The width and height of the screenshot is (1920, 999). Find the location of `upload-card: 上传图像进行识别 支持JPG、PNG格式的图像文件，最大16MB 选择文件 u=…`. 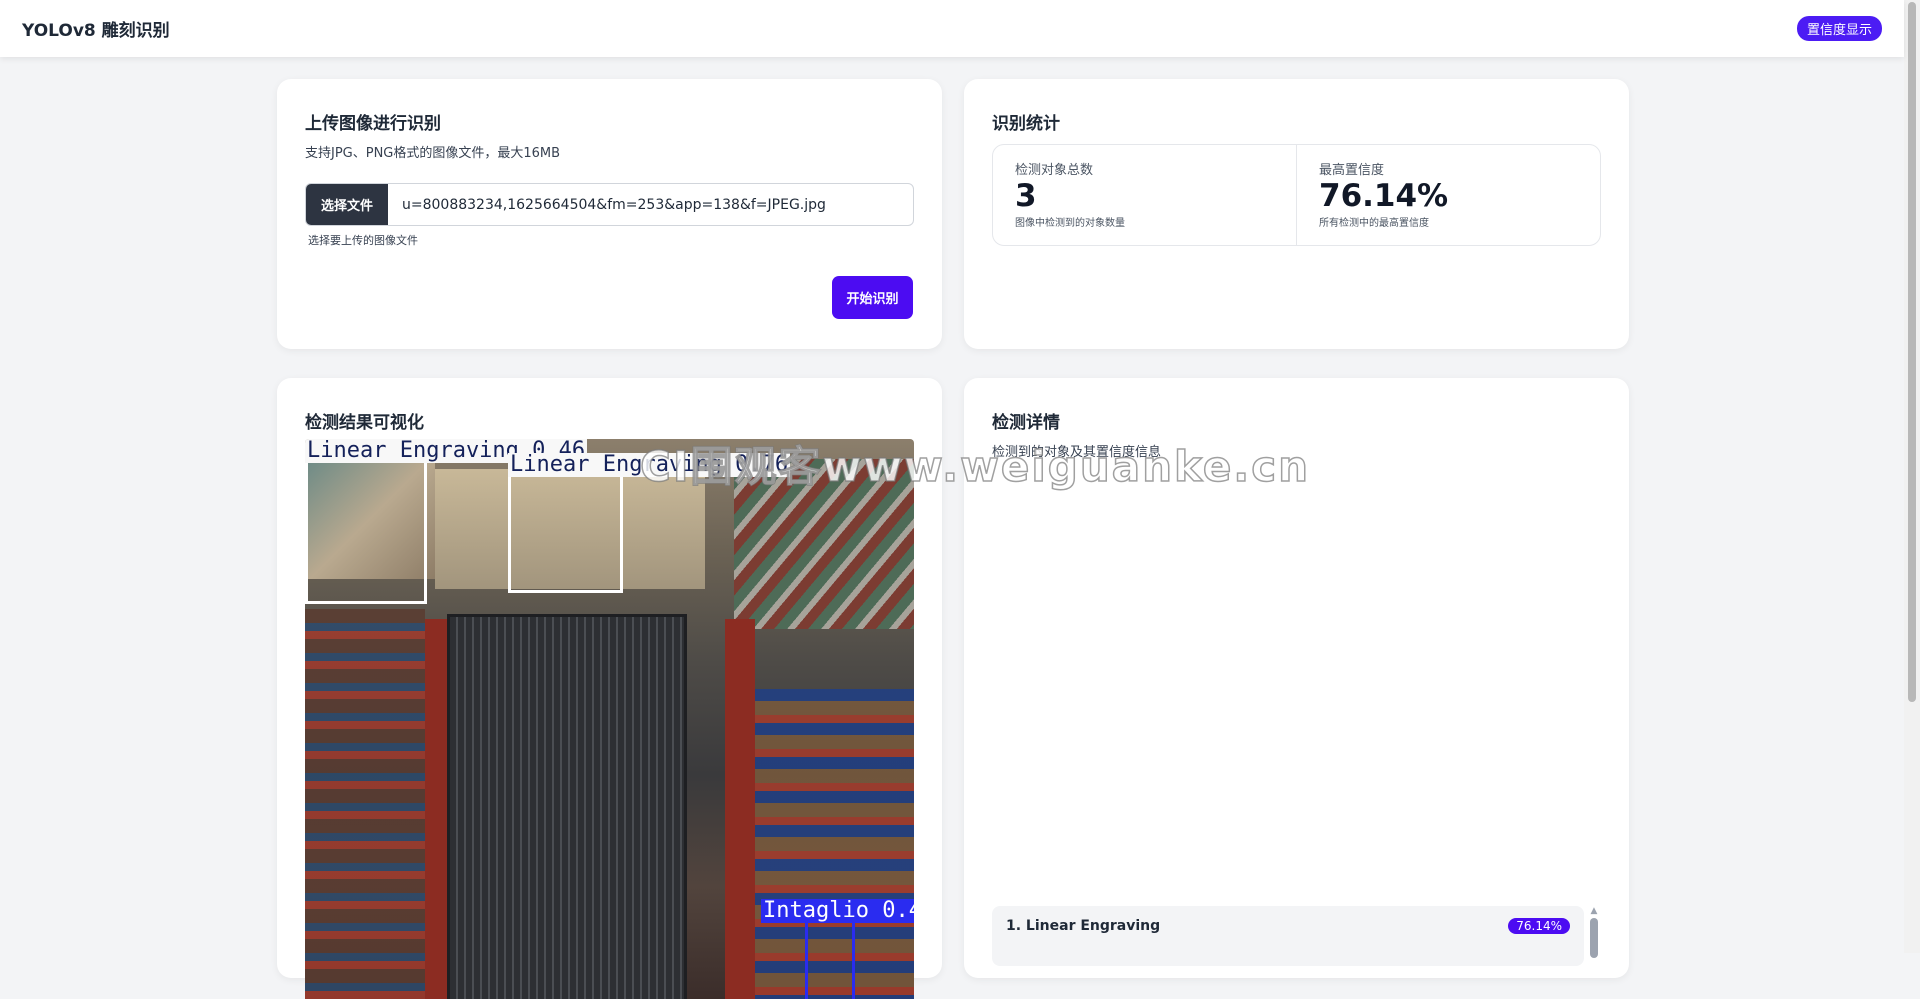

upload-card: 上传图像进行识别 支持JPG、PNG格式的图像文件，最大16MB 选择文件 u=… is located at coordinates (609, 214).